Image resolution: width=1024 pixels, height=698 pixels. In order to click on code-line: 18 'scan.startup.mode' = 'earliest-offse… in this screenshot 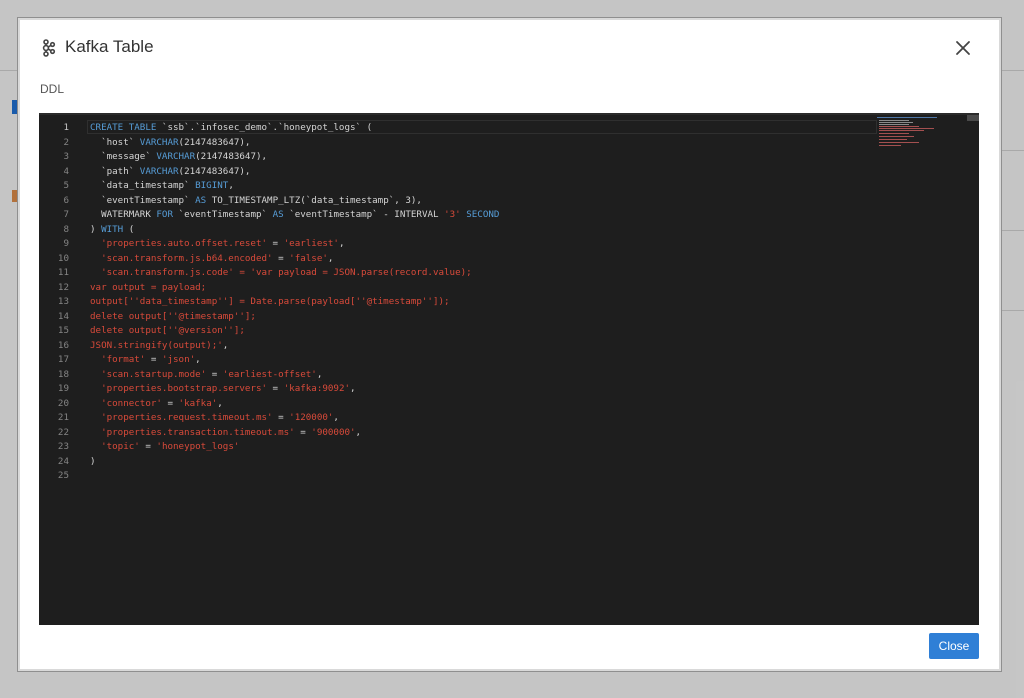, I will do `click(269, 375)`.